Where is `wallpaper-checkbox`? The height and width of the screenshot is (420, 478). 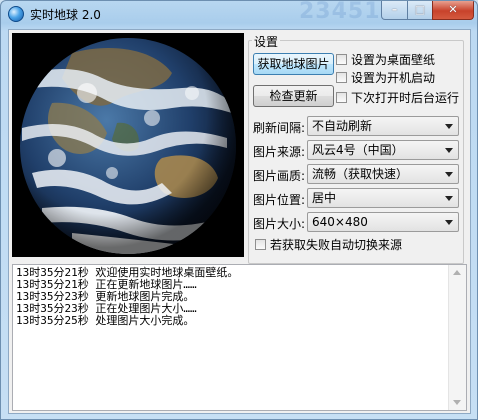
wallpaper-checkbox is located at coordinates (341, 59).